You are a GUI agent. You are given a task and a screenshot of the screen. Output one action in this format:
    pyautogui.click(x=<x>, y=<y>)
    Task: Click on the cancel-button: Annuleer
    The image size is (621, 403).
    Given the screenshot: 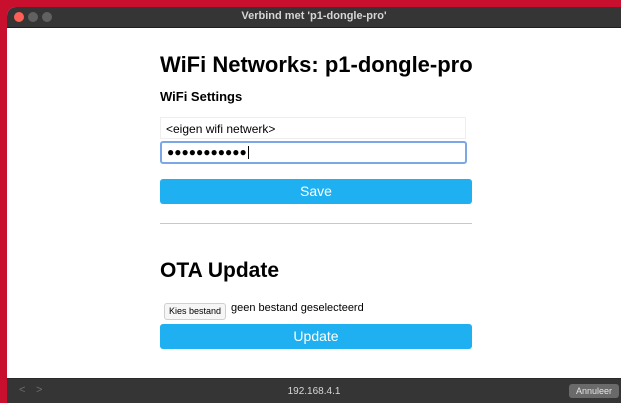 What is the action you would take?
    pyautogui.click(x=594, y=391)
    